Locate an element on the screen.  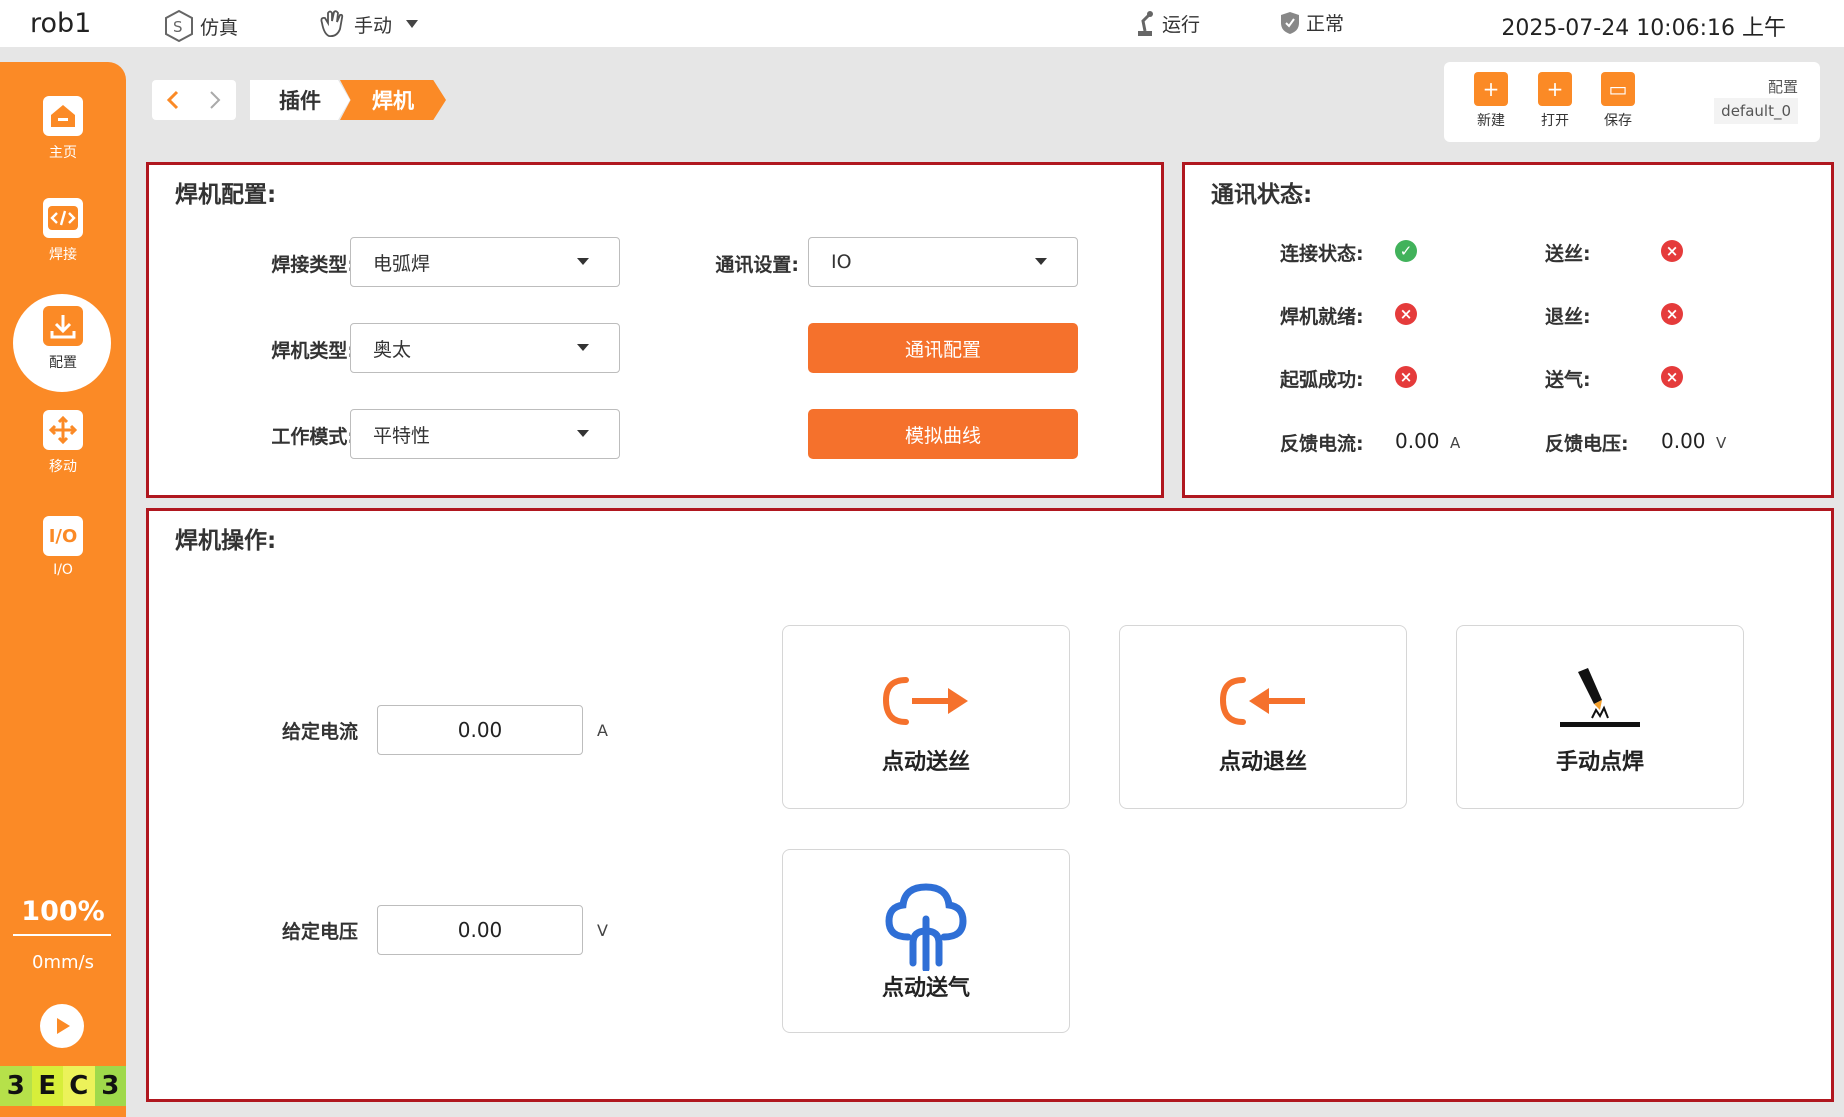
set-current-input: 0.00 is located at coordinates (480, 730).